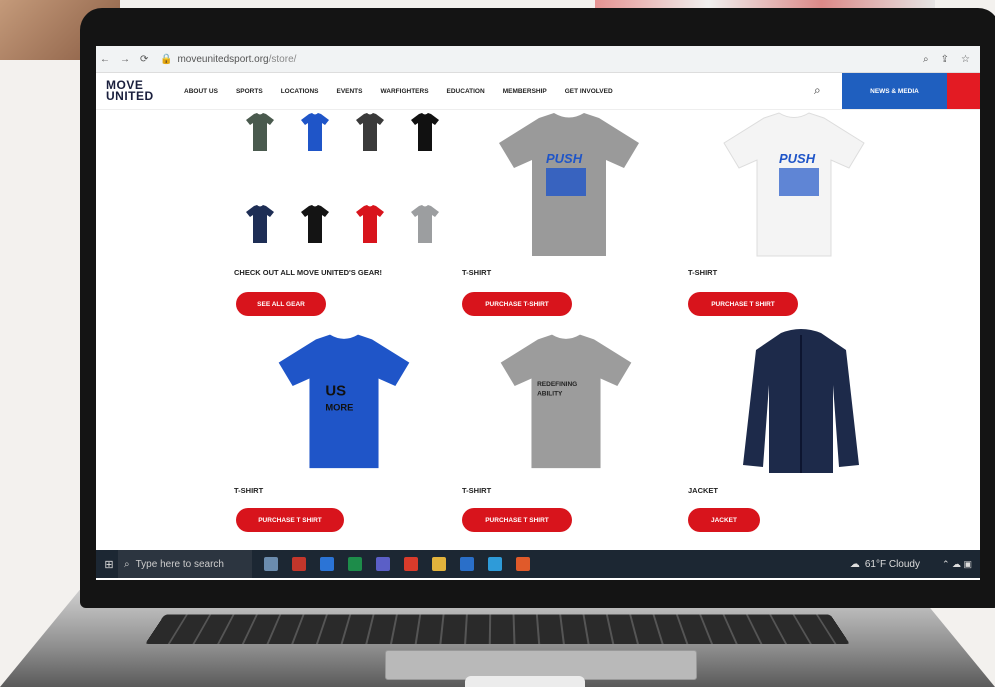 The image size is (995, 687). Describe the element at coordinates (130, 96) in the screenshot. I see `logo-line-2: UNITED` at that location.